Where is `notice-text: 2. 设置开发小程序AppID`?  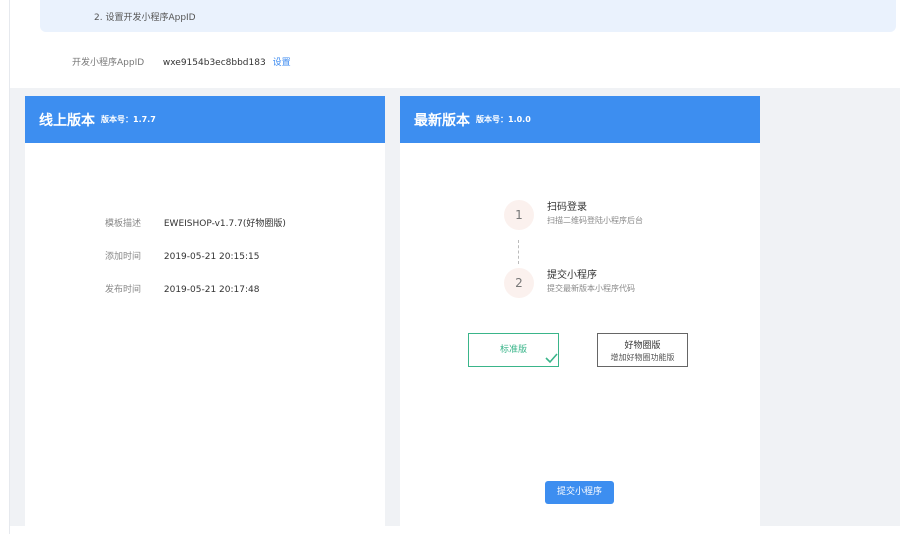 notice-text: 2. 设置开发小程序AppID is located at coordinates (145, 18).